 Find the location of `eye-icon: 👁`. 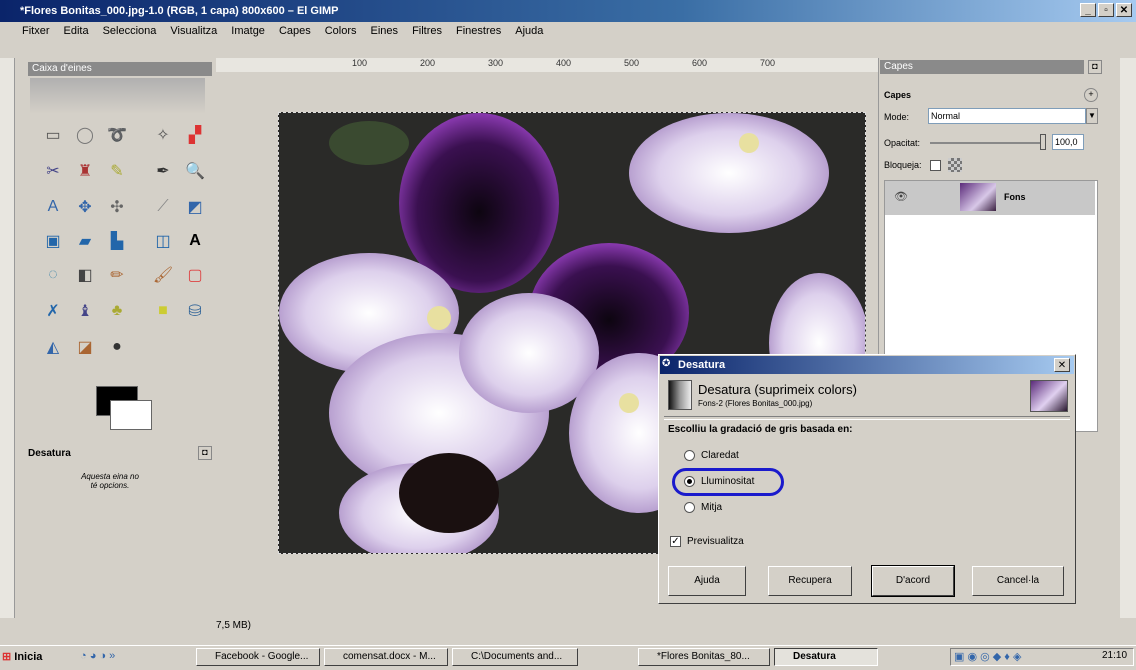

eye-icon: 👁 is located at coordinates (901, 196).